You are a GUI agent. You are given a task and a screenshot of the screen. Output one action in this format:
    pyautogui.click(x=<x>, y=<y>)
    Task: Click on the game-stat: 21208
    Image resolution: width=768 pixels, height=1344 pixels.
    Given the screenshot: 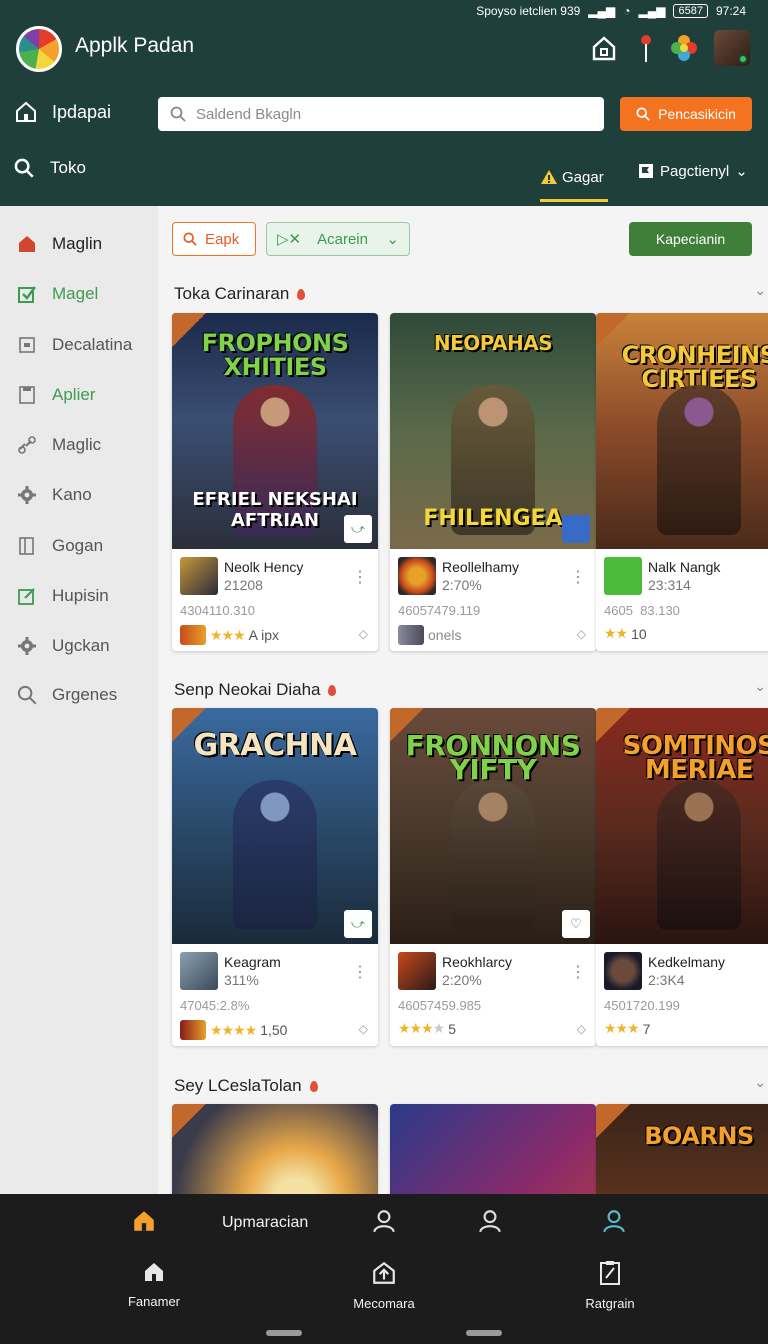 What is the action you would take?
    pyautogui.click(x=243, y=585)
    